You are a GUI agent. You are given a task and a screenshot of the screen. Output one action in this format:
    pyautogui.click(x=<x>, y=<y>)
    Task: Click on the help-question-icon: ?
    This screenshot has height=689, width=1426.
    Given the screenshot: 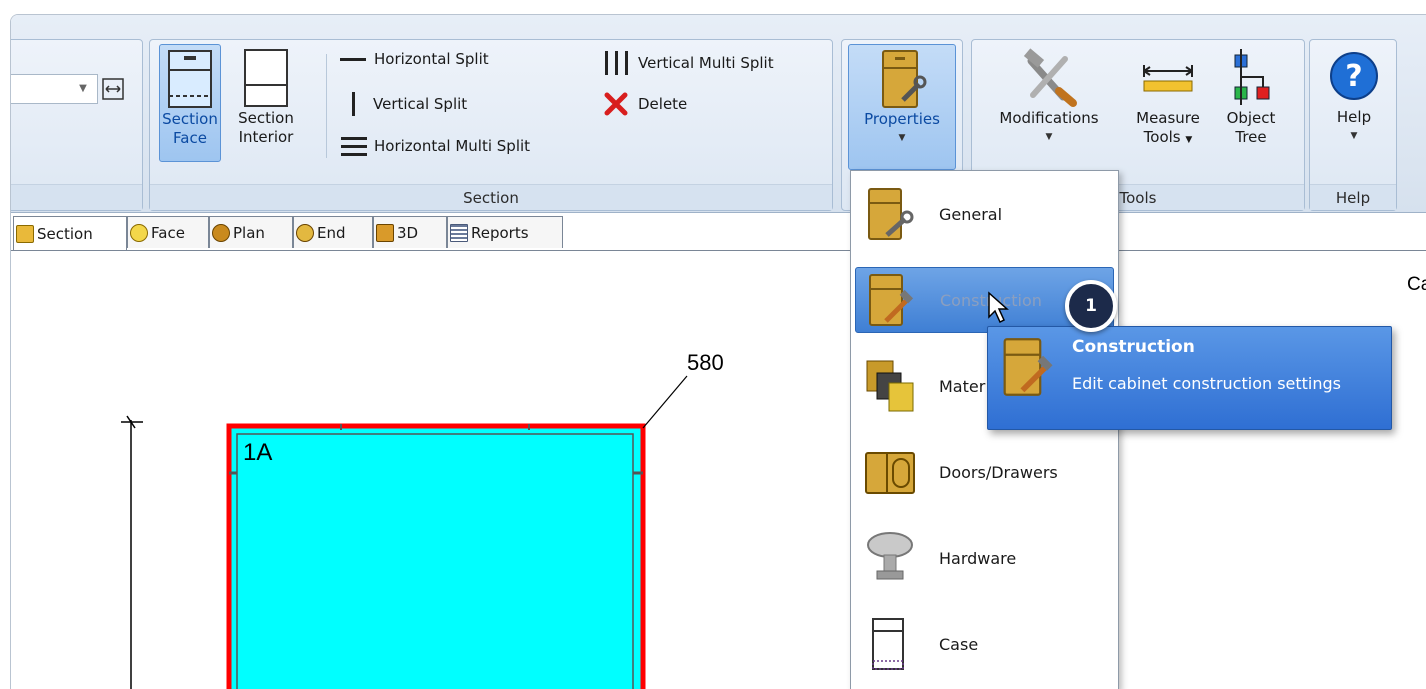 What is the action you would take?
    pyautogui.click(x=1354, y=76)
    